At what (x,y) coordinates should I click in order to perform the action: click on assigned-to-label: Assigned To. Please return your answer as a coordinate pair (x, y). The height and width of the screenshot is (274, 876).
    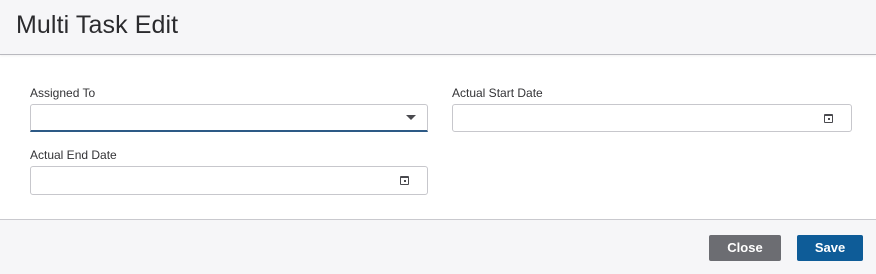
    Looking at the image, I should click on (63, 93).